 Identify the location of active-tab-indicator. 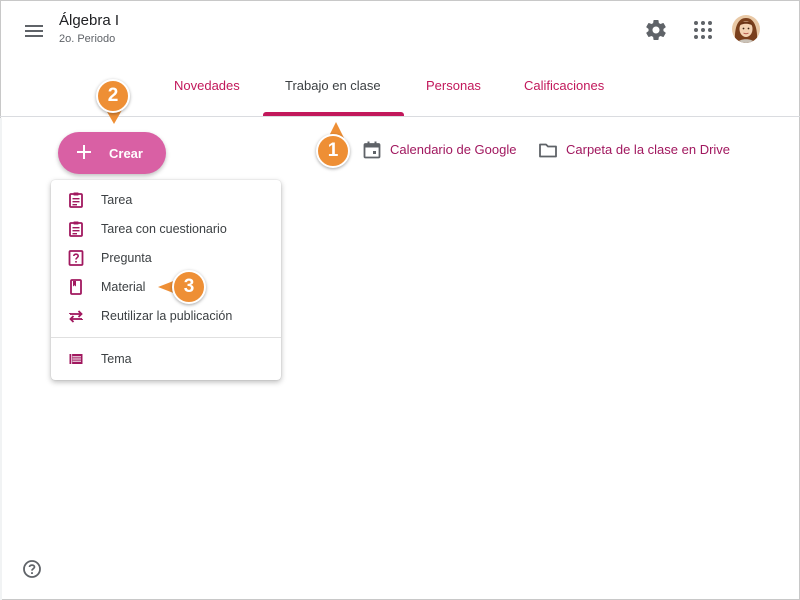
(333, 114).